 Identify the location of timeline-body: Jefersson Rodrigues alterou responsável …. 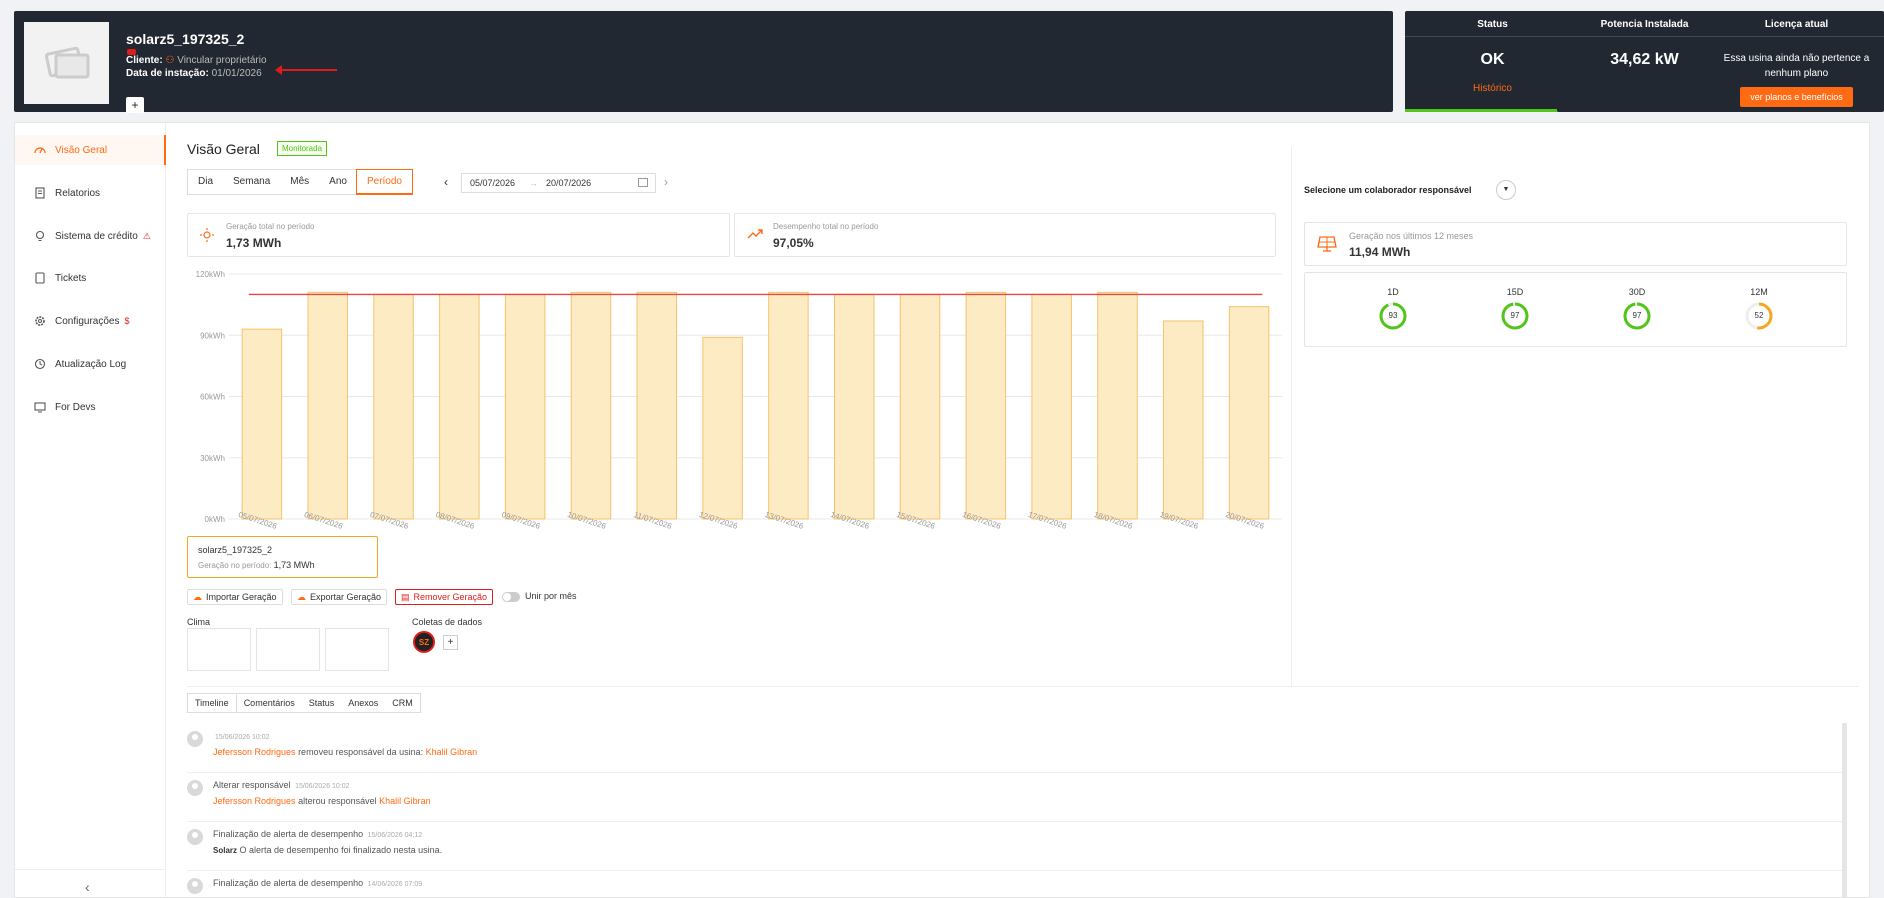
(322, 801).